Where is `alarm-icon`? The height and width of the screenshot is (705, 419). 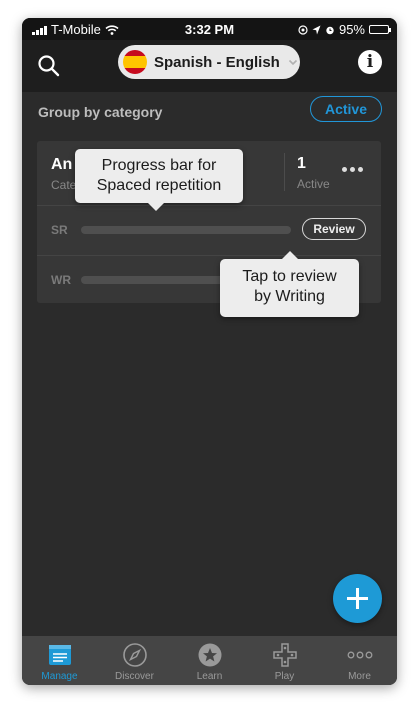
alarm-icon is located at coordinates (330, 30).